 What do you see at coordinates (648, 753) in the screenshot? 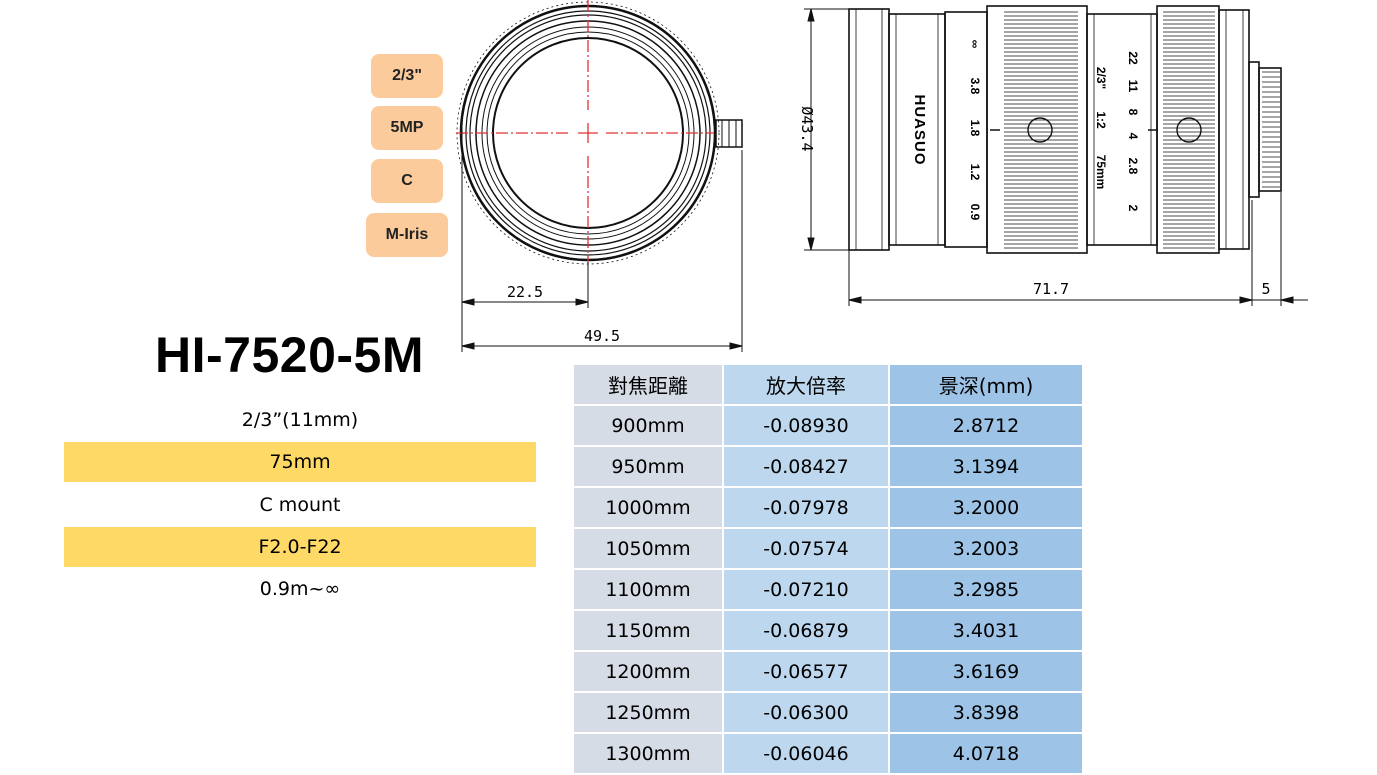
I see `cell-focus-distance: 1300mm` at bounding box center [648, 753].